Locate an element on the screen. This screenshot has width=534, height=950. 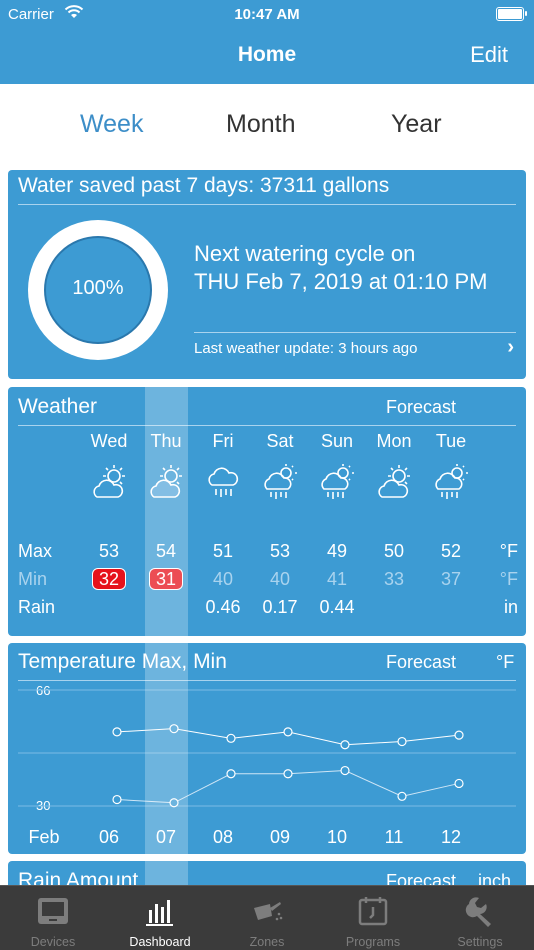
x-tick-label: 12 is located at coordinates (451, 837).